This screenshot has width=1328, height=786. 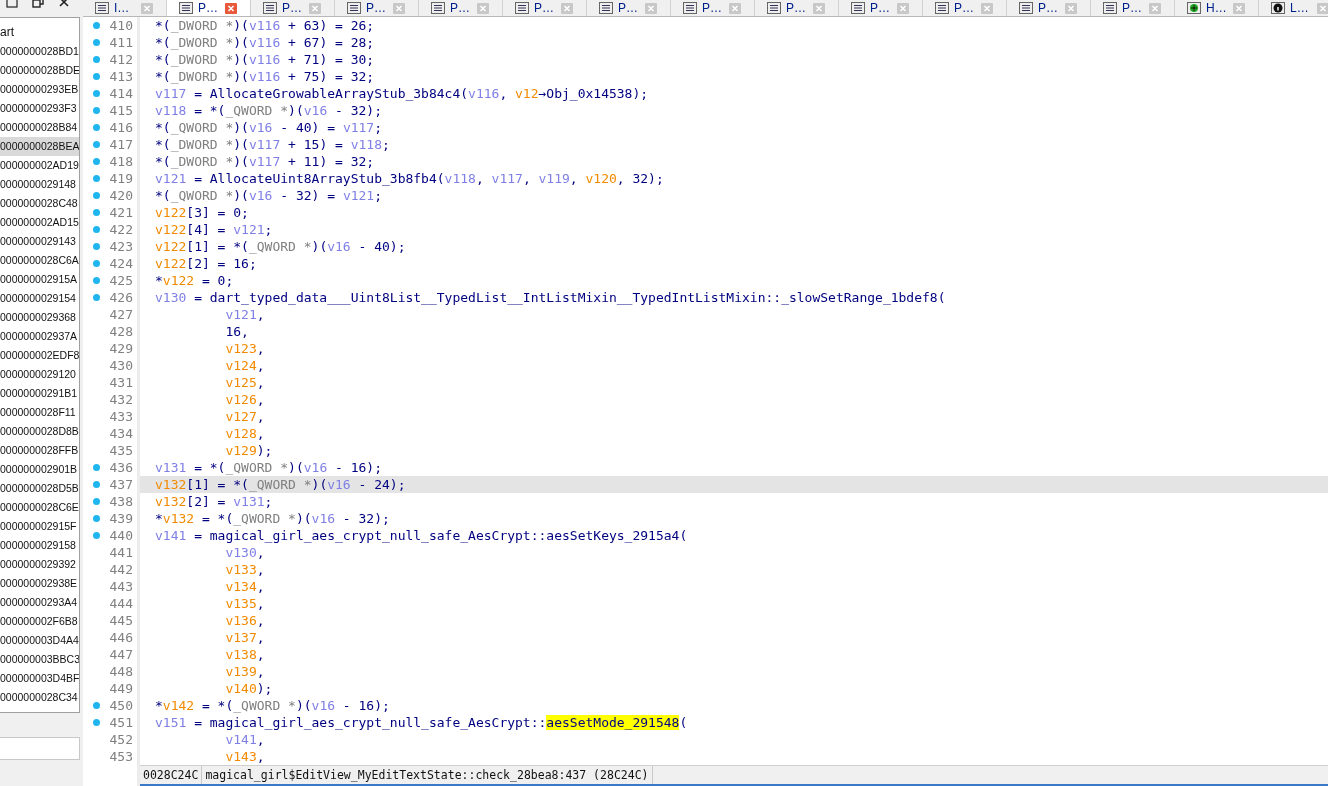 I want to click on line-number: 428, so click(x=120, y=331).